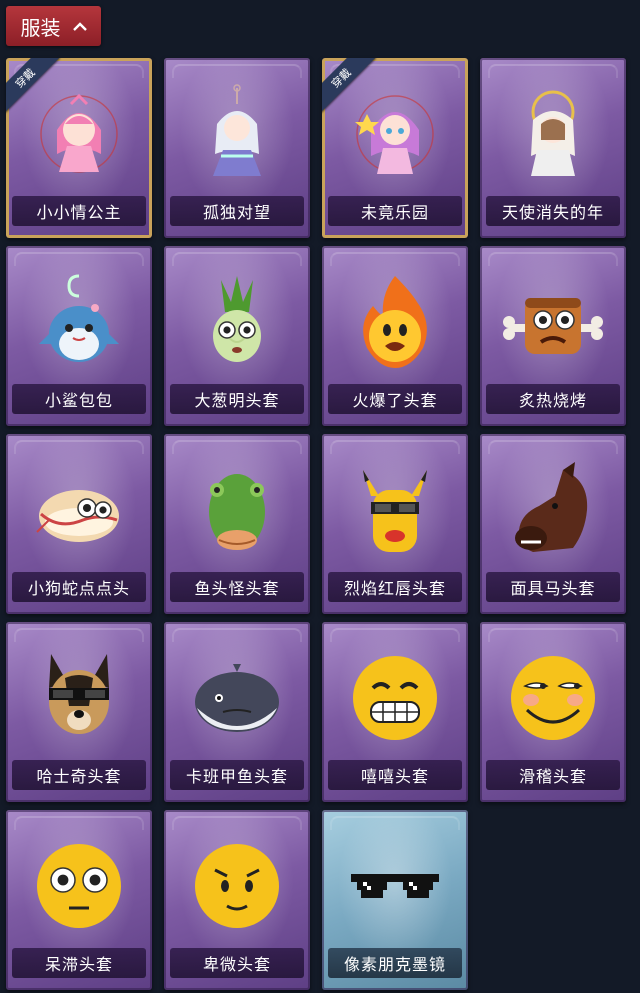 The image size is (640, 993). What do you see at coordinates (79, 698) in the screenshot?
I see `dog-head-sunglasses-icon` at bounding box center [79, 698].